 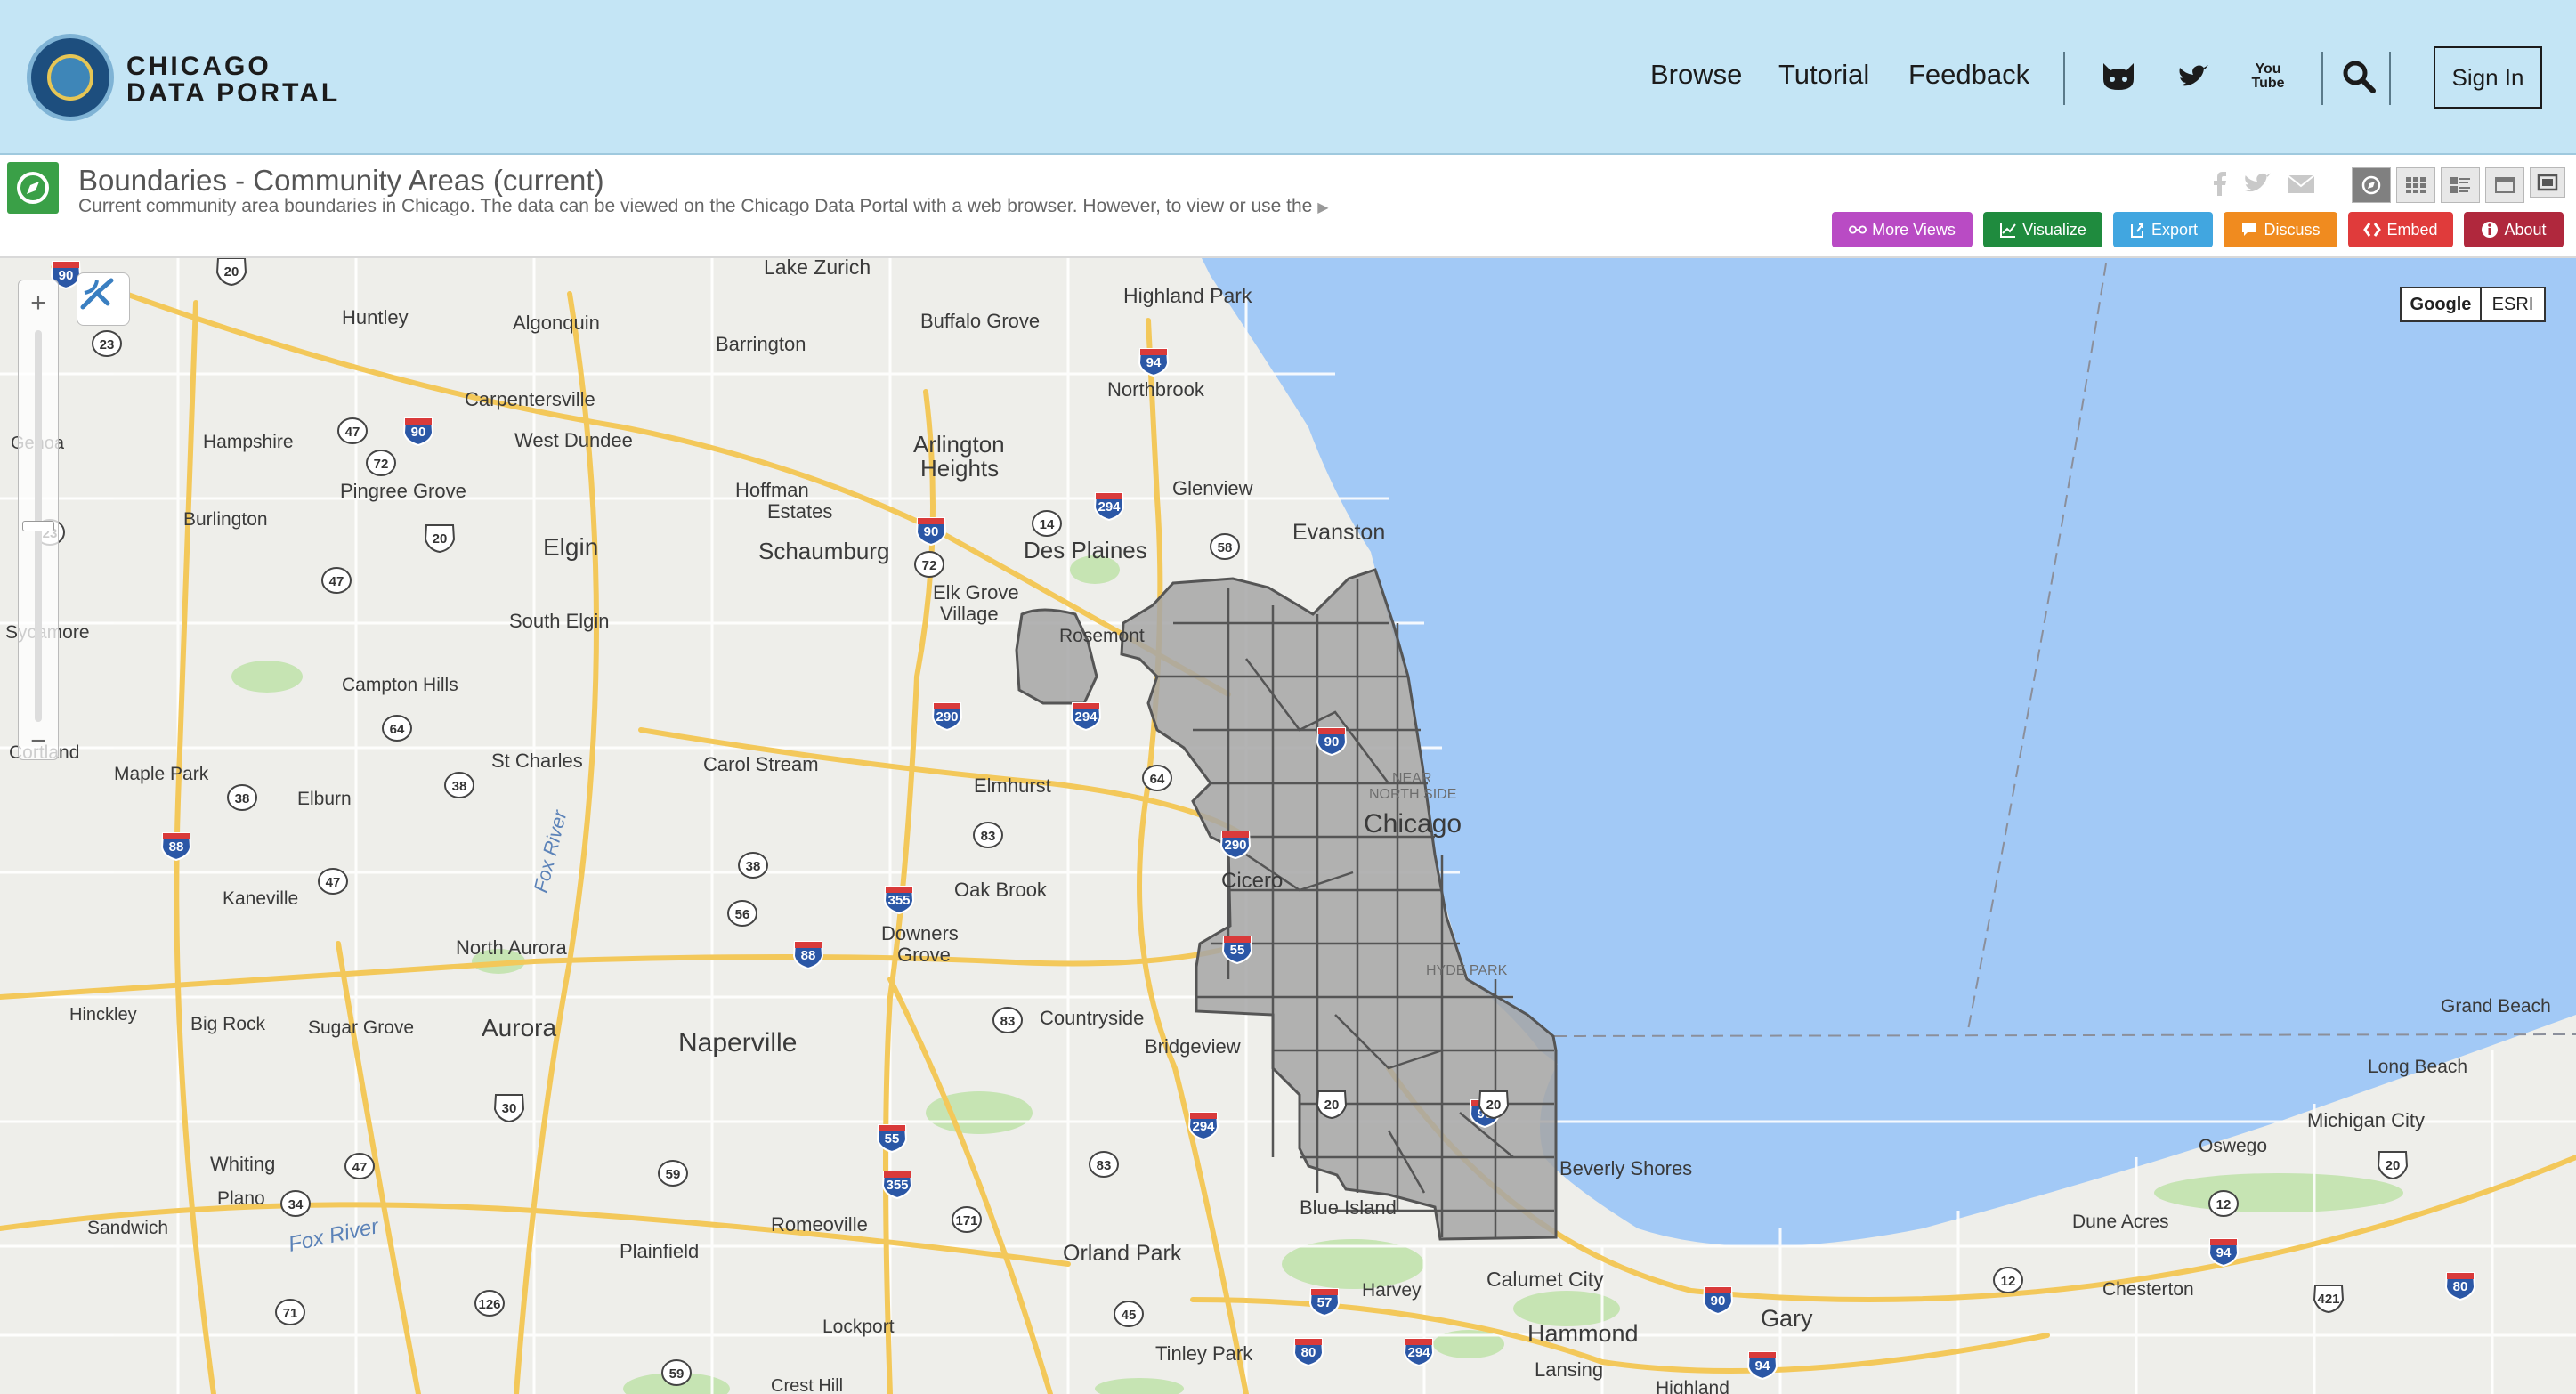 What do you see at coordinates (38, 526) in the screenshot?
I see `zoom-slider-handle` at bounding box center [38, 526].